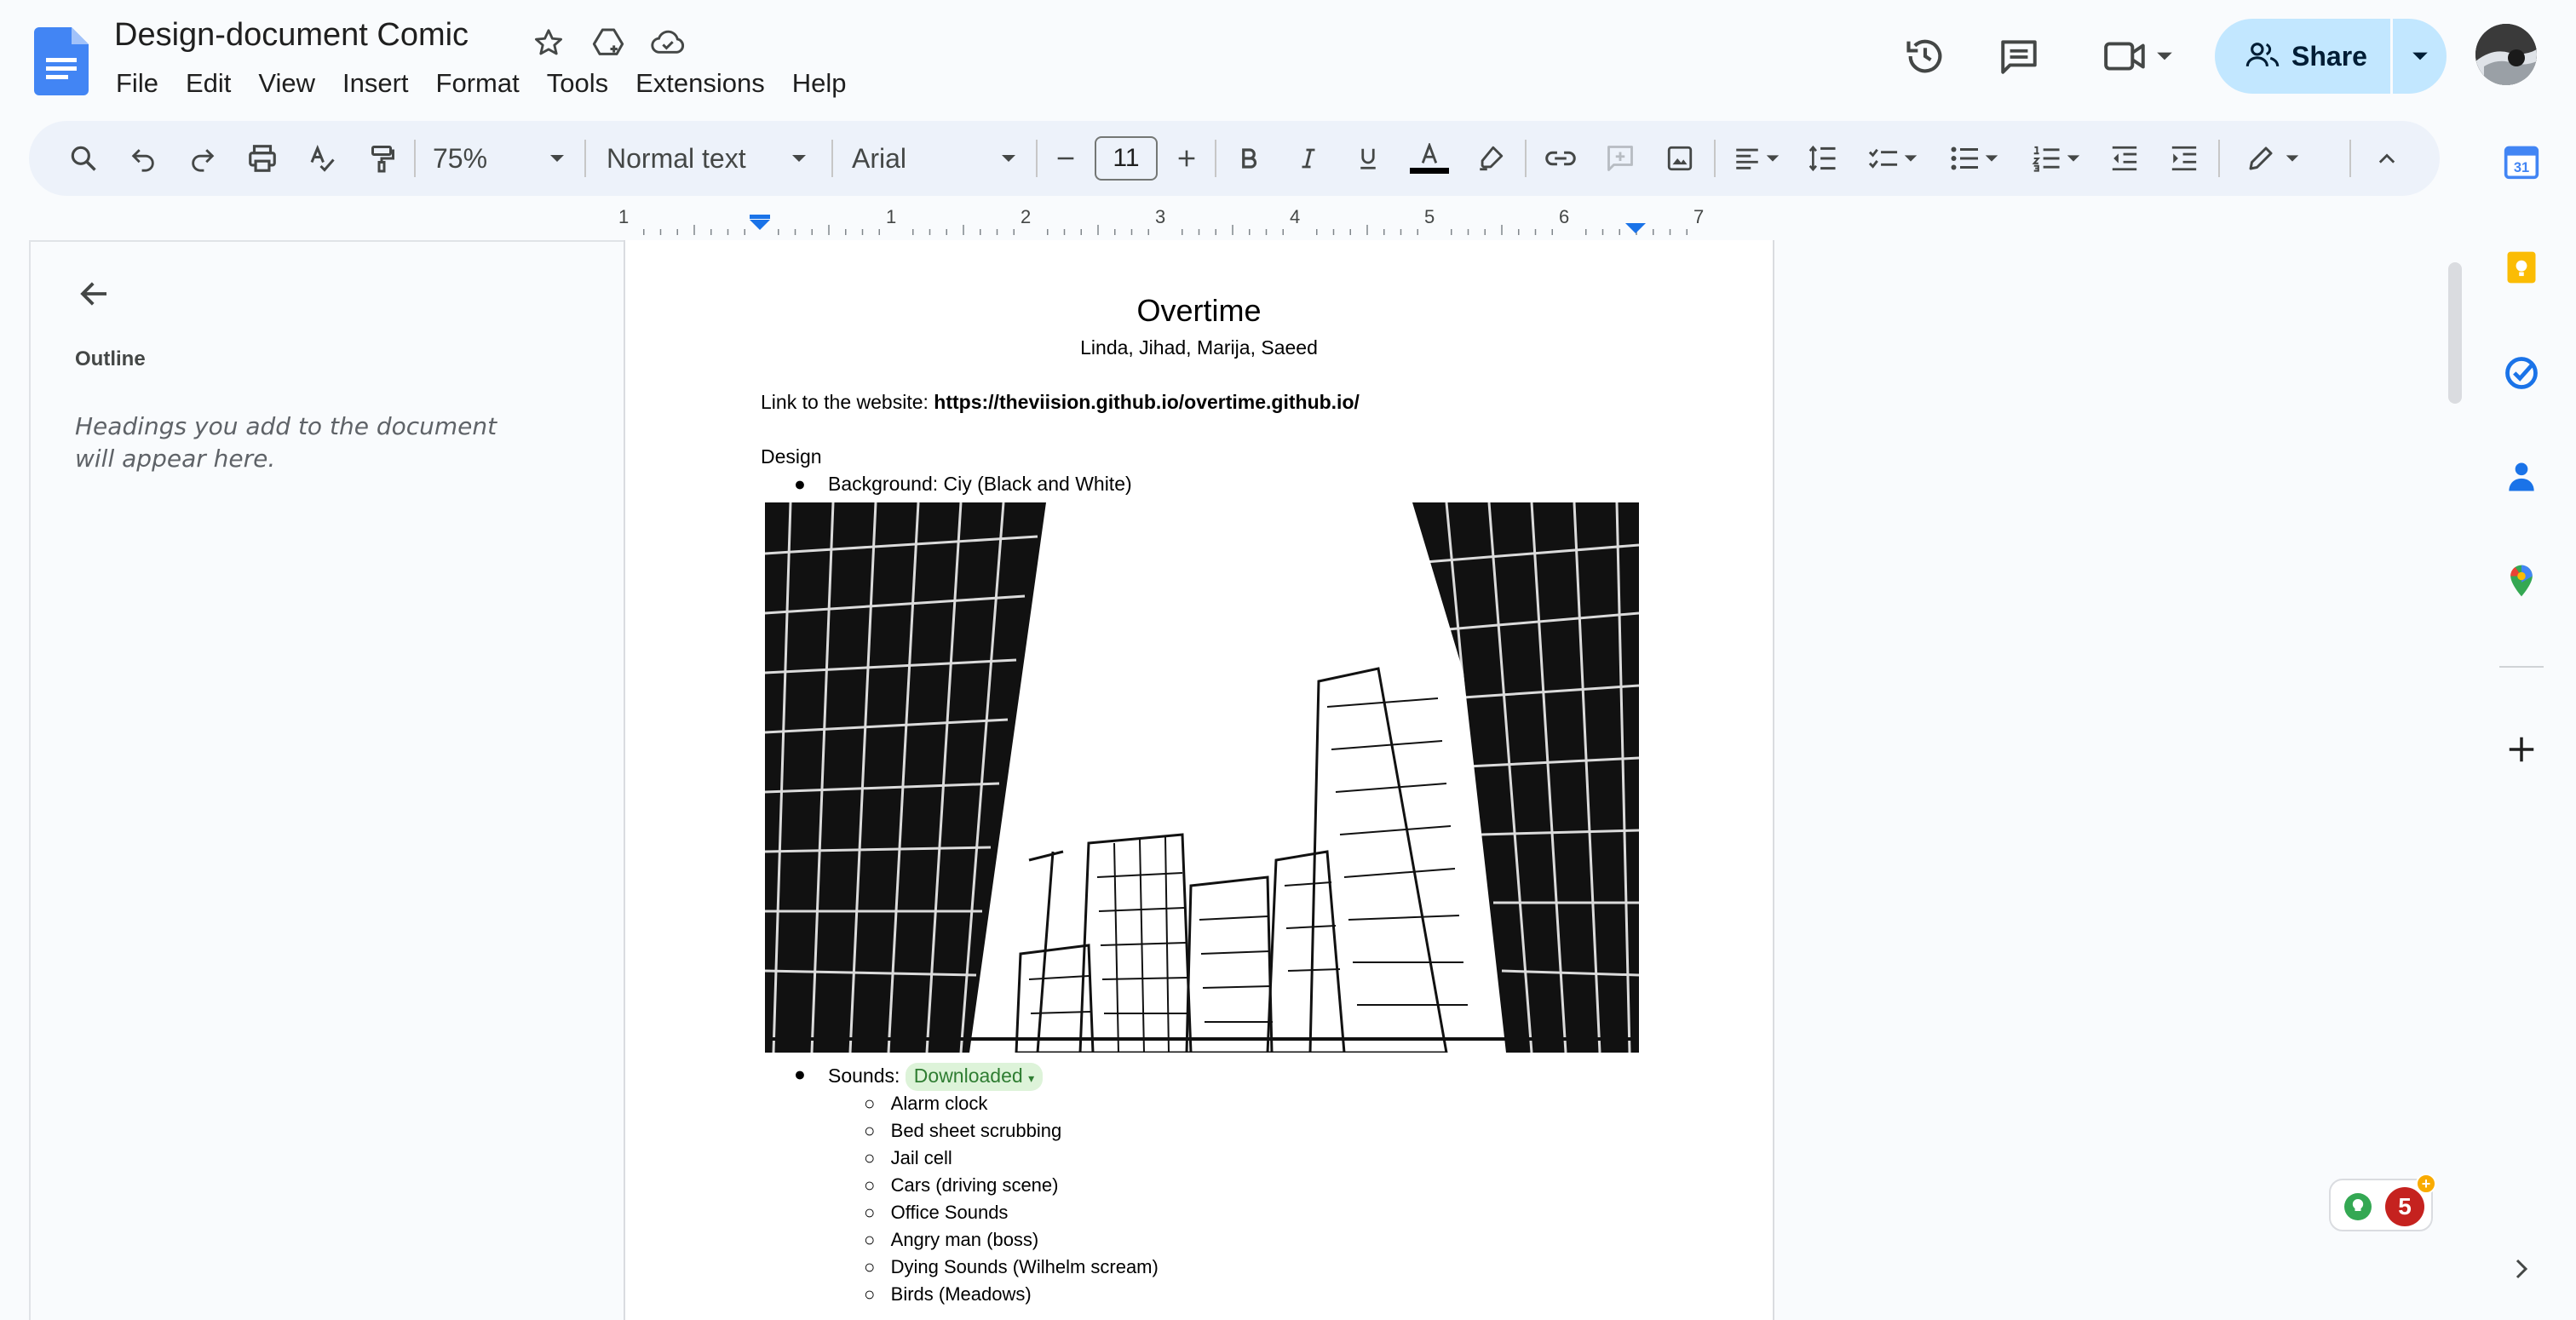 Image resolution: width=2576 pixels, height=1320 pixels. Describe the element at coordinates (2165, 56) in the screenshot. I see `meet-dropdown-icon` at that location.